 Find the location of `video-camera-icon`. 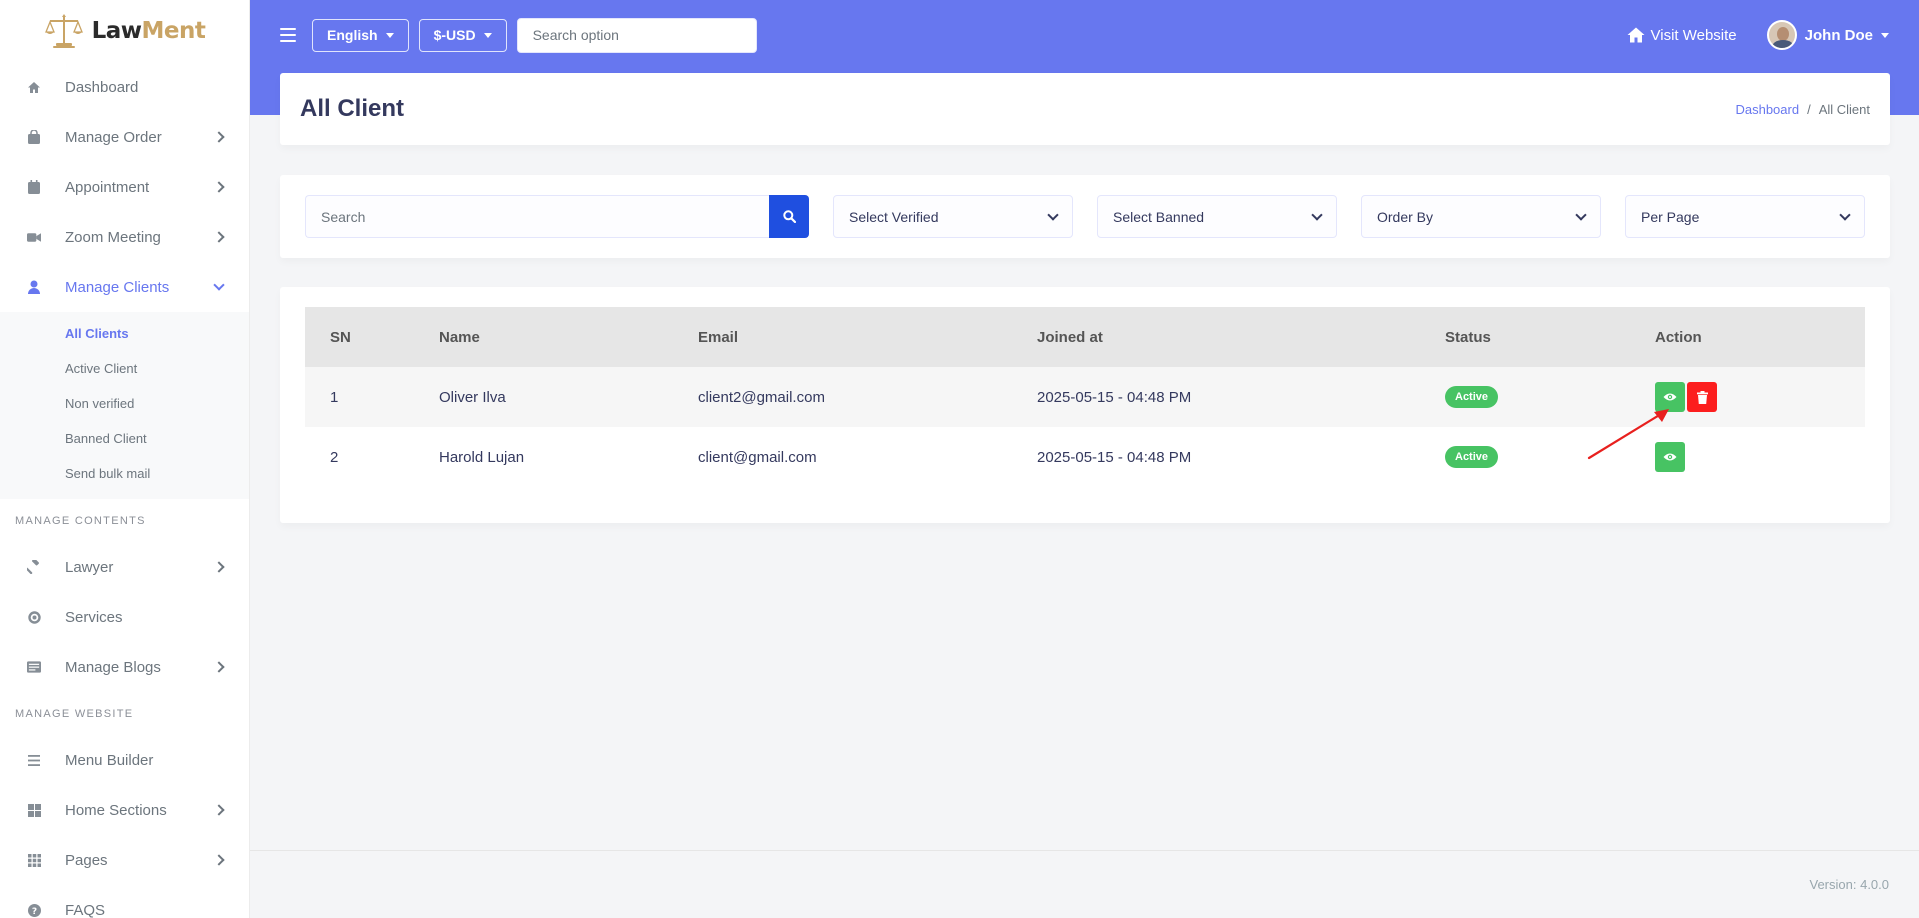

video-camera-icon is located at coordinates (34, 237).